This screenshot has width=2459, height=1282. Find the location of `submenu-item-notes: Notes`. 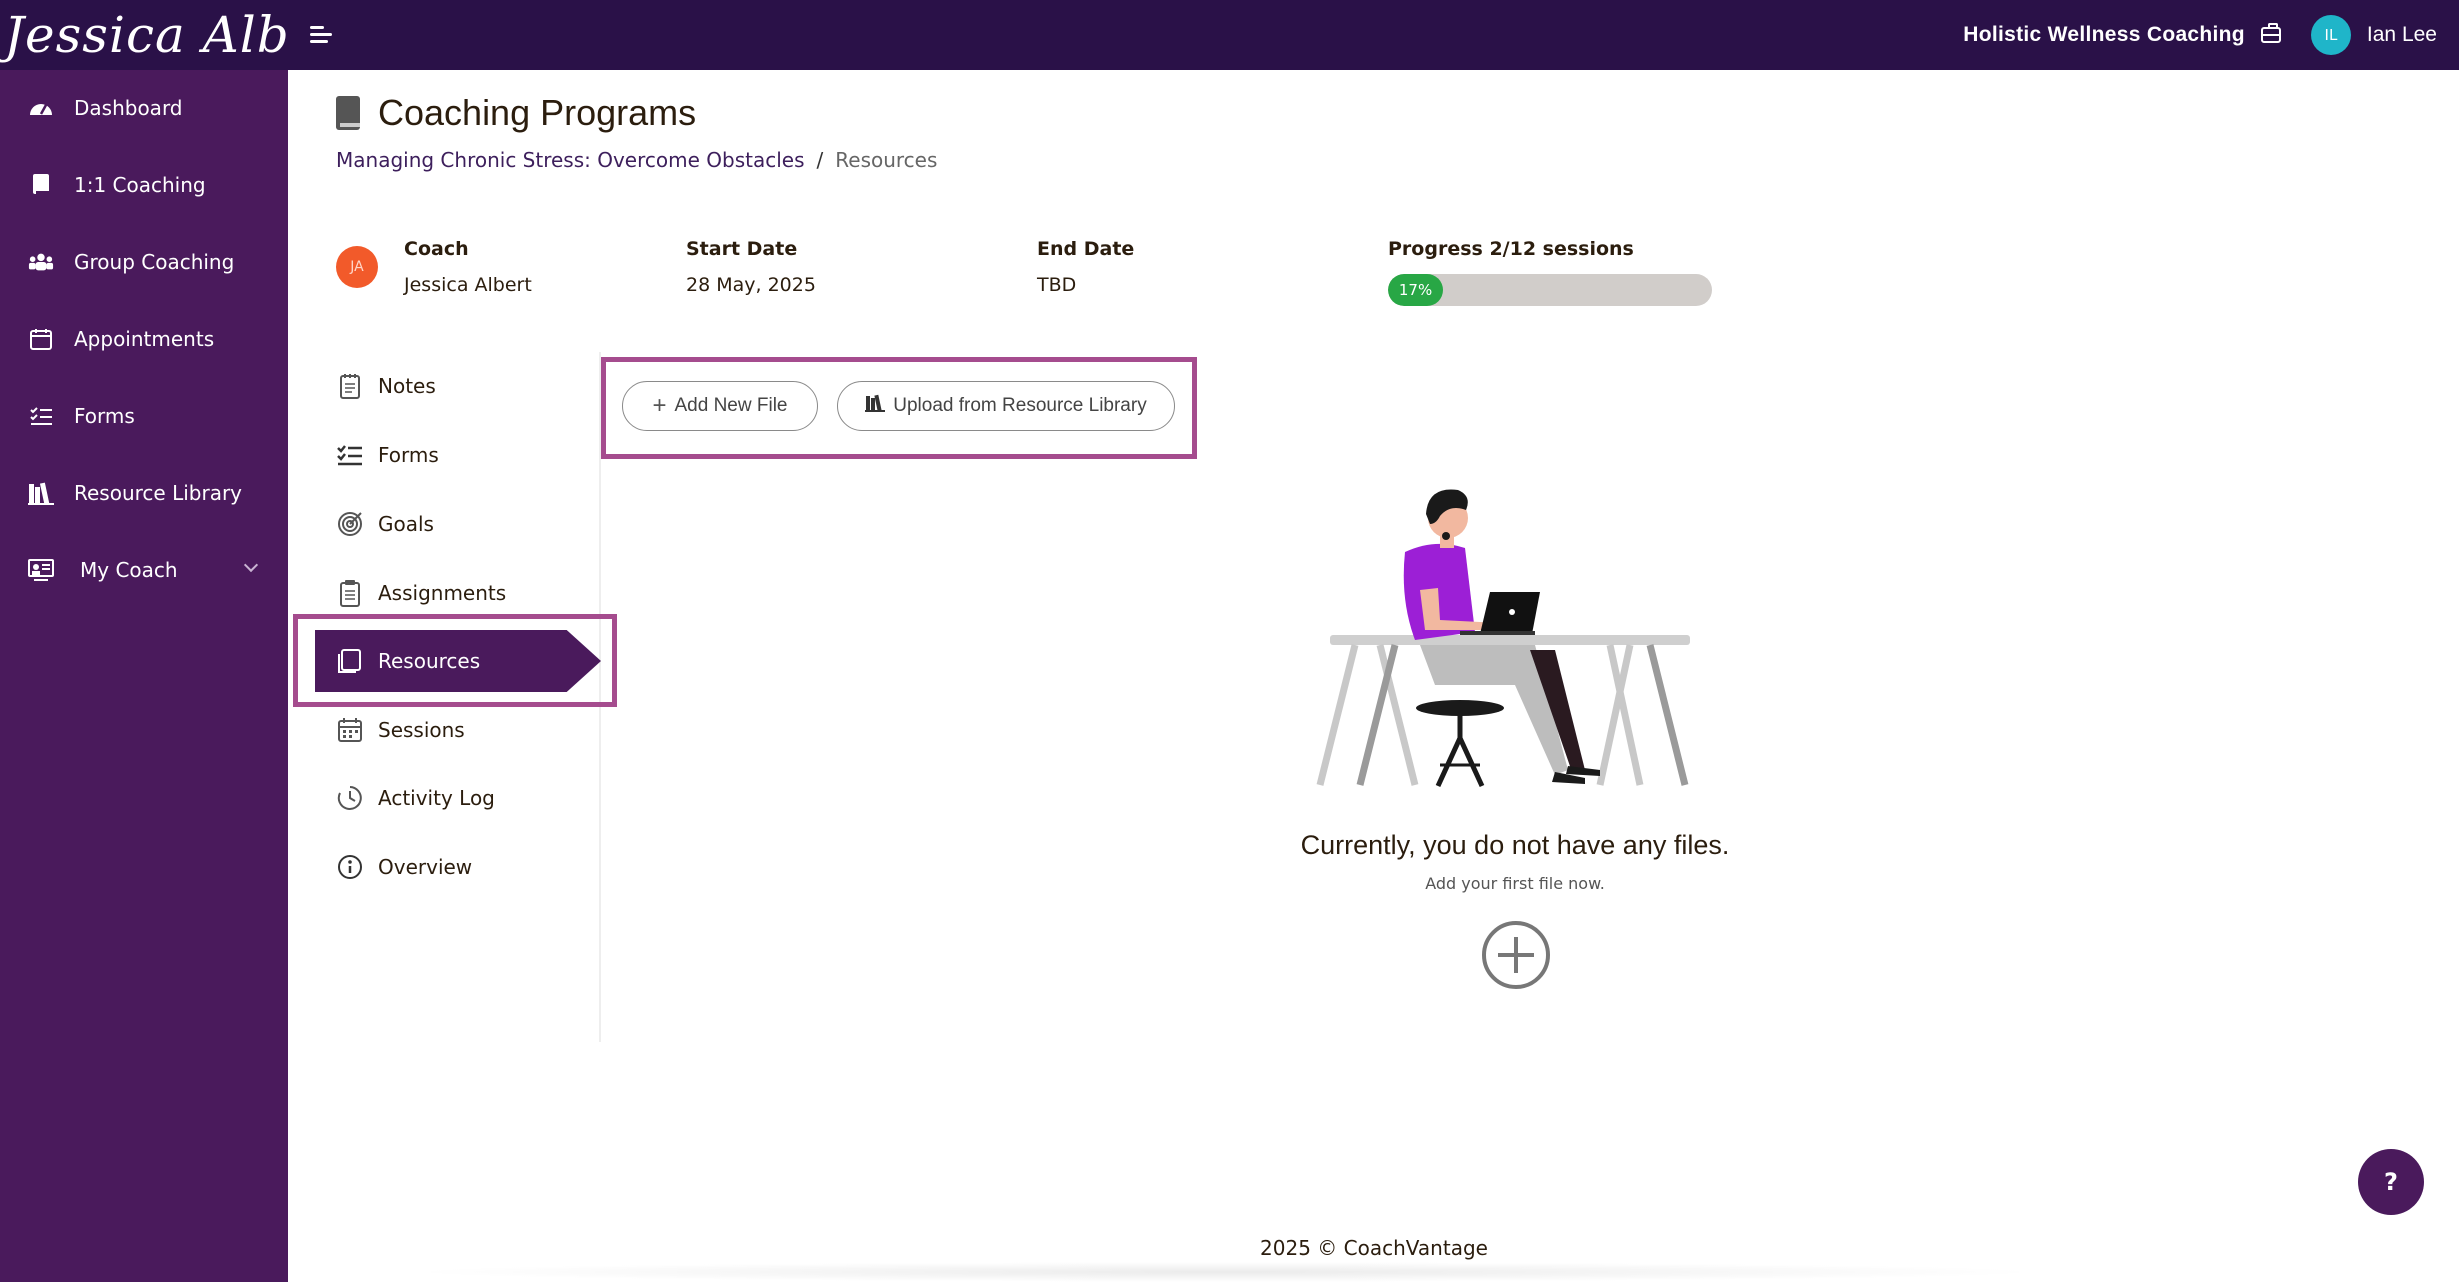

submenu-item-notes: Notes is located at coordinates (386, 386).